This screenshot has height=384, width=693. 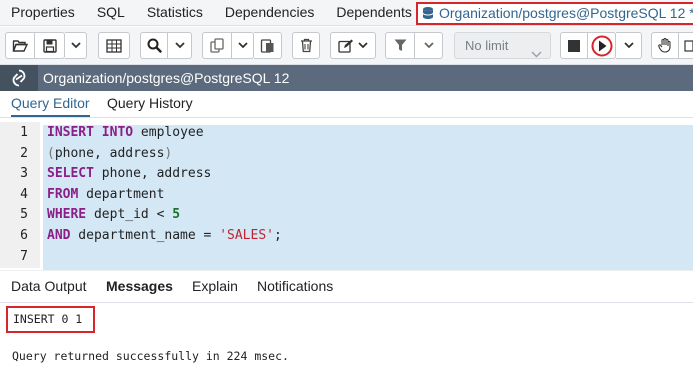 What do you see at coordinates (51, 153) in the screenshot?
I see `sql-token: (` at bounding box center [51, 153].